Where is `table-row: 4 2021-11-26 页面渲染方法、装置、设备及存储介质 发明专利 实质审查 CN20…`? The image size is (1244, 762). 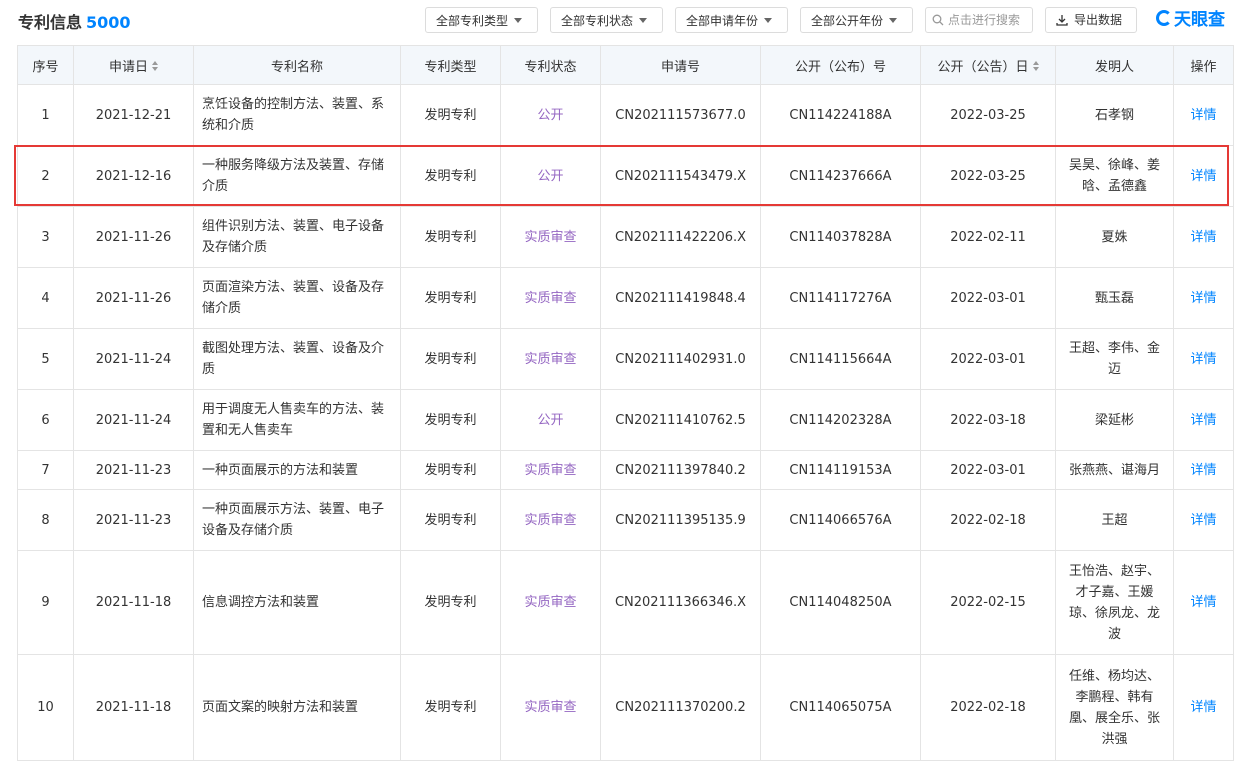
table-row: 4 2021-11-26 页面渲染方法、装置、设备及存储介质 发明专利 实质审查 CN20… is located at coordinates (625, 298).